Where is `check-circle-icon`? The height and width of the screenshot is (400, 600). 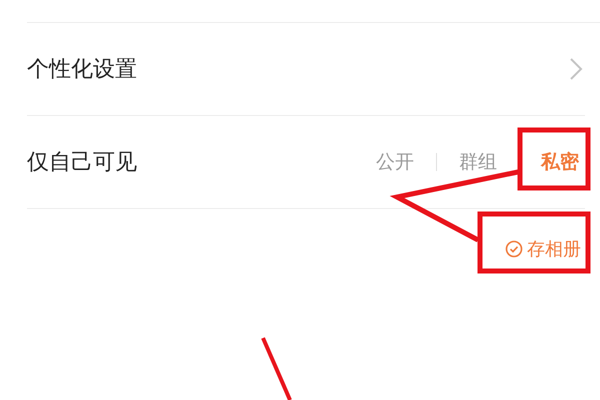
check-circle-icon is located at coordinates (514, 249).